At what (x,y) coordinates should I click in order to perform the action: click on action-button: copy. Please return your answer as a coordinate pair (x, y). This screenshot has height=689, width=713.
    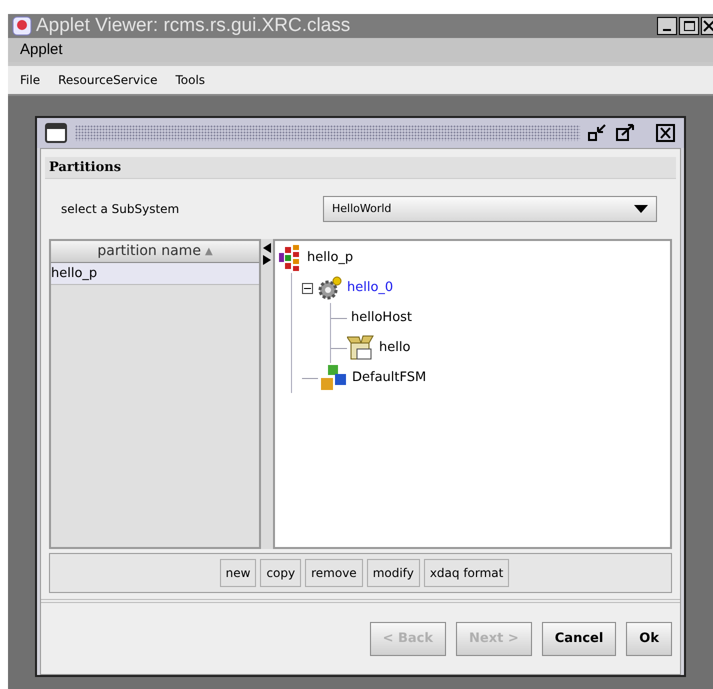
    Looking at the image, I should click on (281, 573).